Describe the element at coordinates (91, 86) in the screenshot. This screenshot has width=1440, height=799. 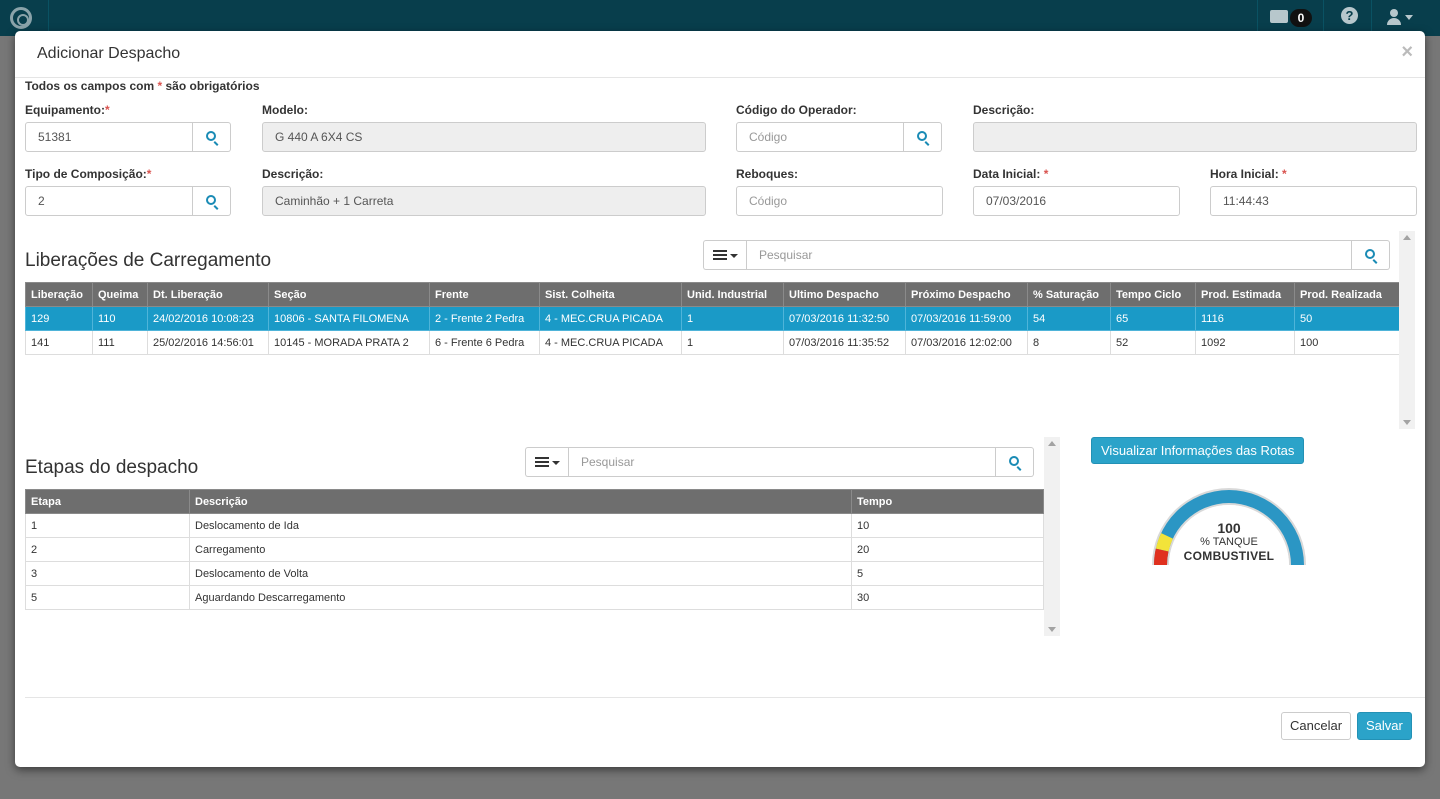
I see `required-note-text: Todos os campos com` at that location.